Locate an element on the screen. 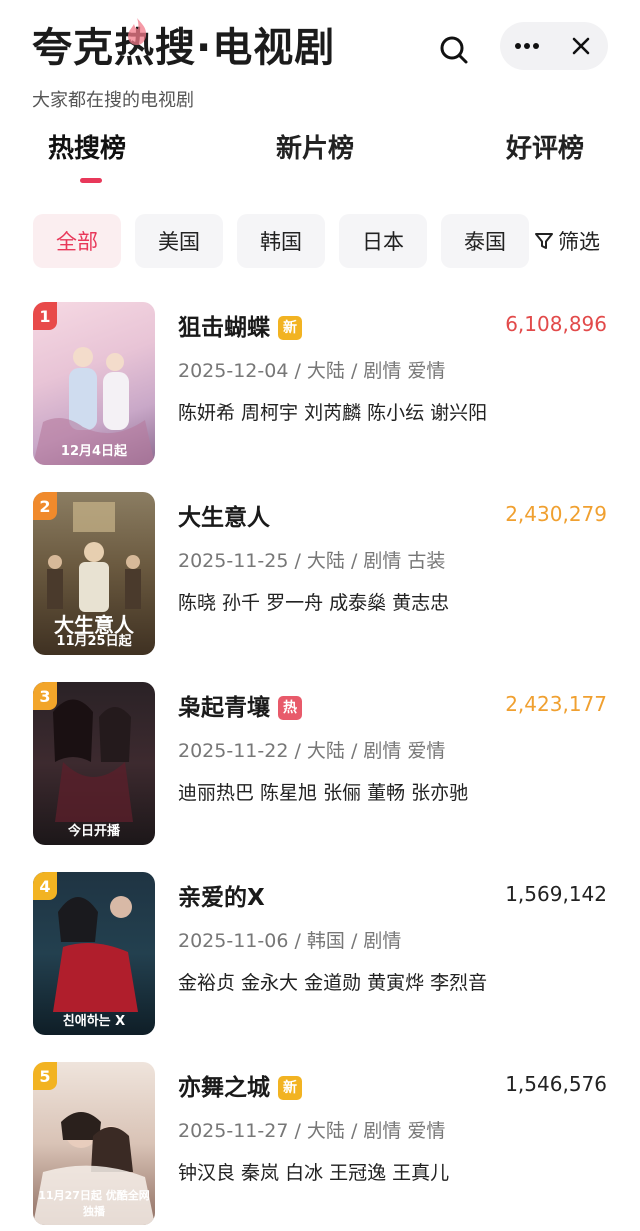  poster-caption: 친애하는 X is located at coordinates (94, 1021).